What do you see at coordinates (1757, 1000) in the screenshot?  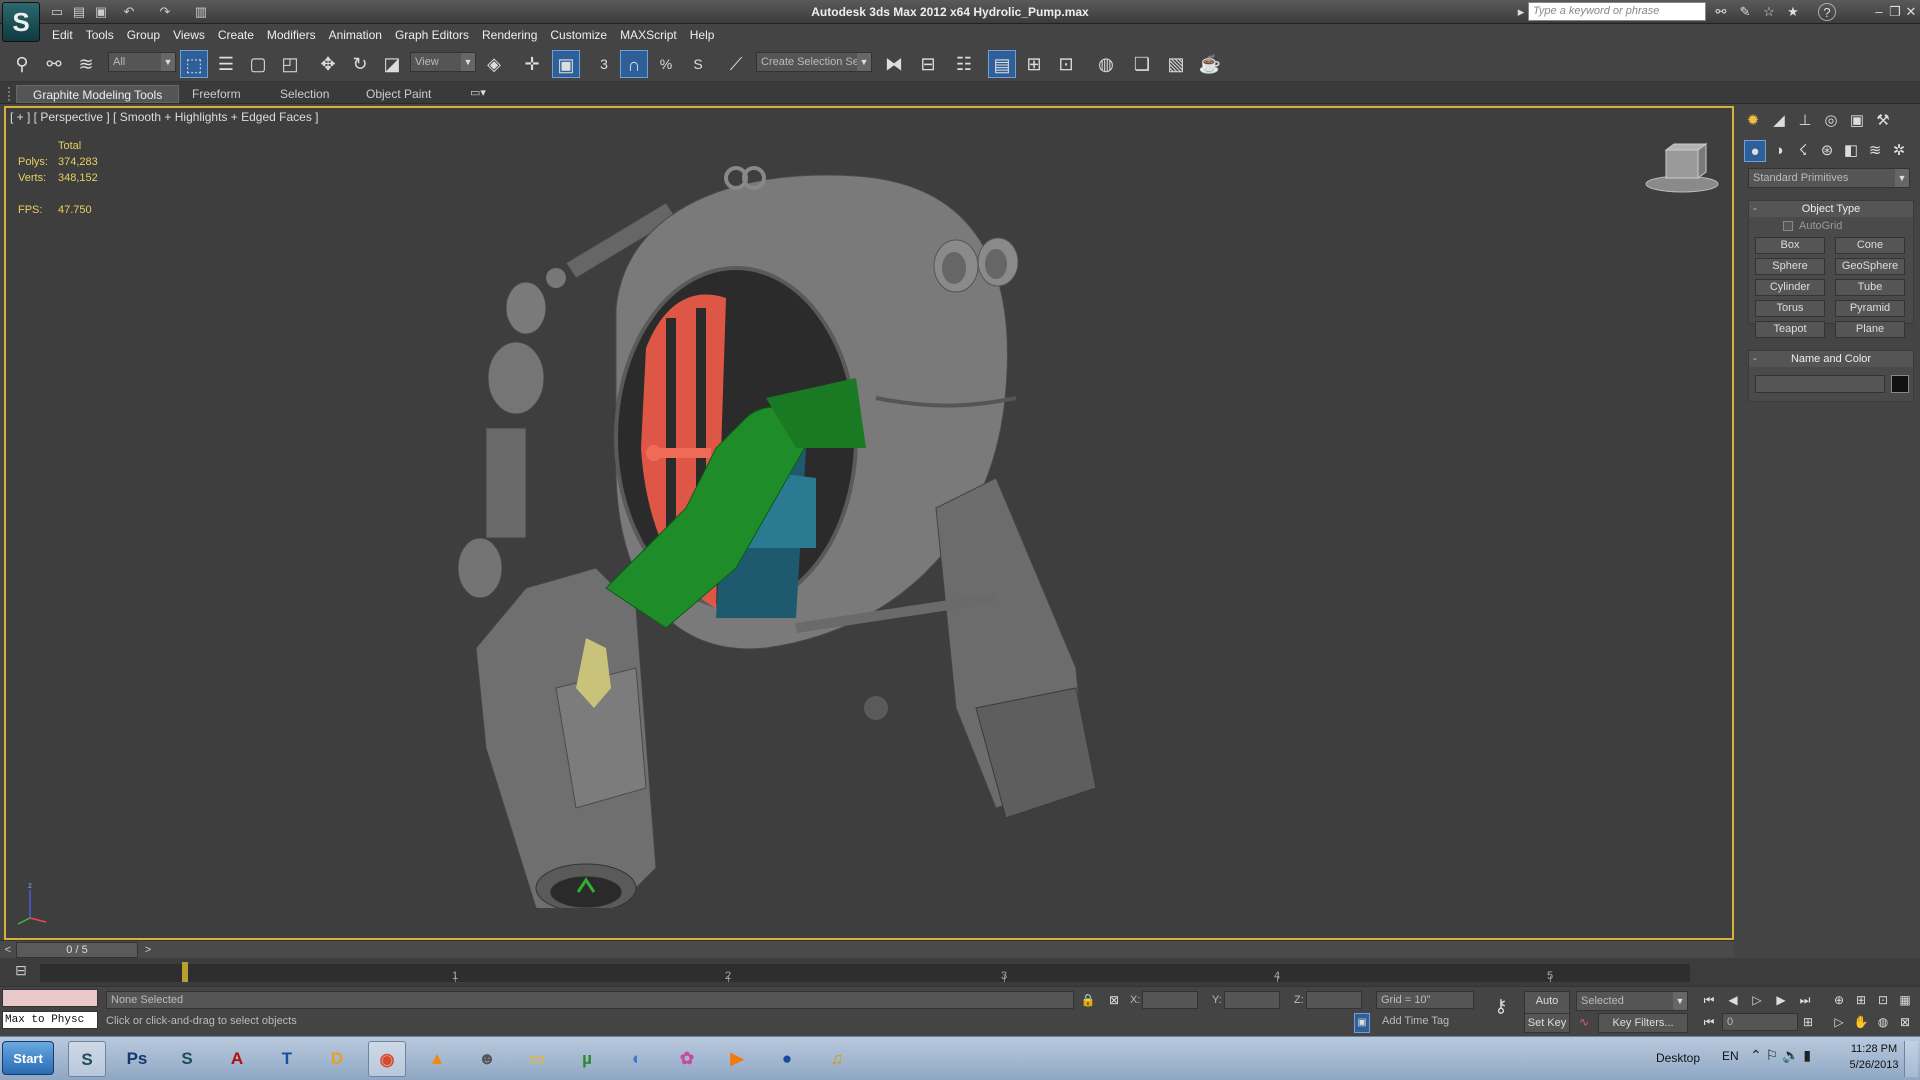 I see `play-icon: ▷` at bounding box center [1757, 1000].